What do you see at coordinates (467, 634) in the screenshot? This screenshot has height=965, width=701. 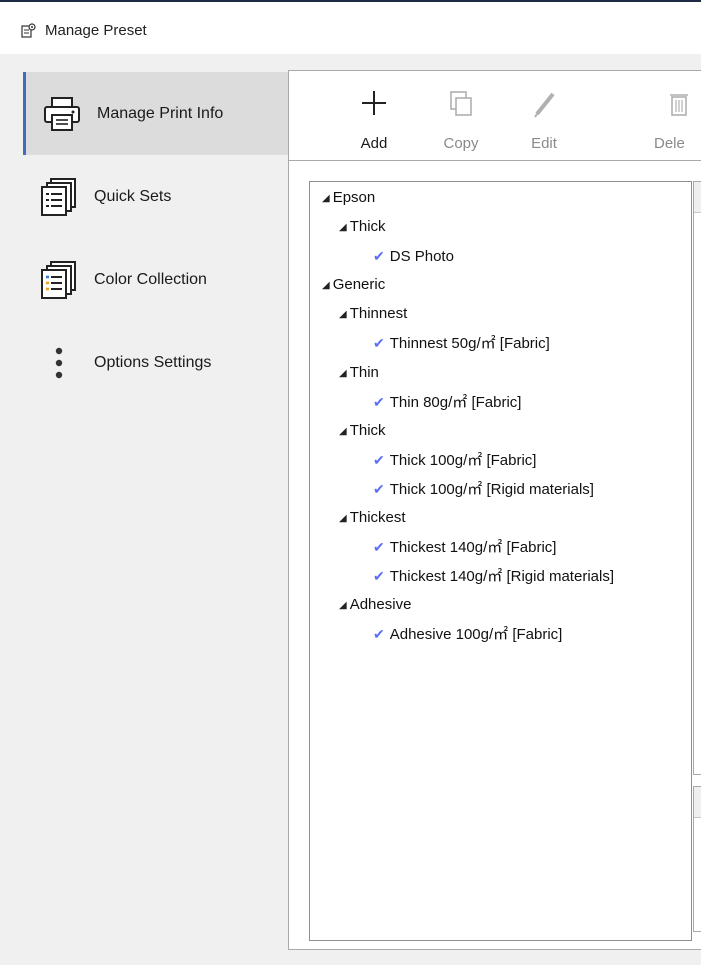 I see `tree-item-adhesive-100: ✔ Adhesive 100g/㎡ [Fabric]` at bounding box center [467, 634].